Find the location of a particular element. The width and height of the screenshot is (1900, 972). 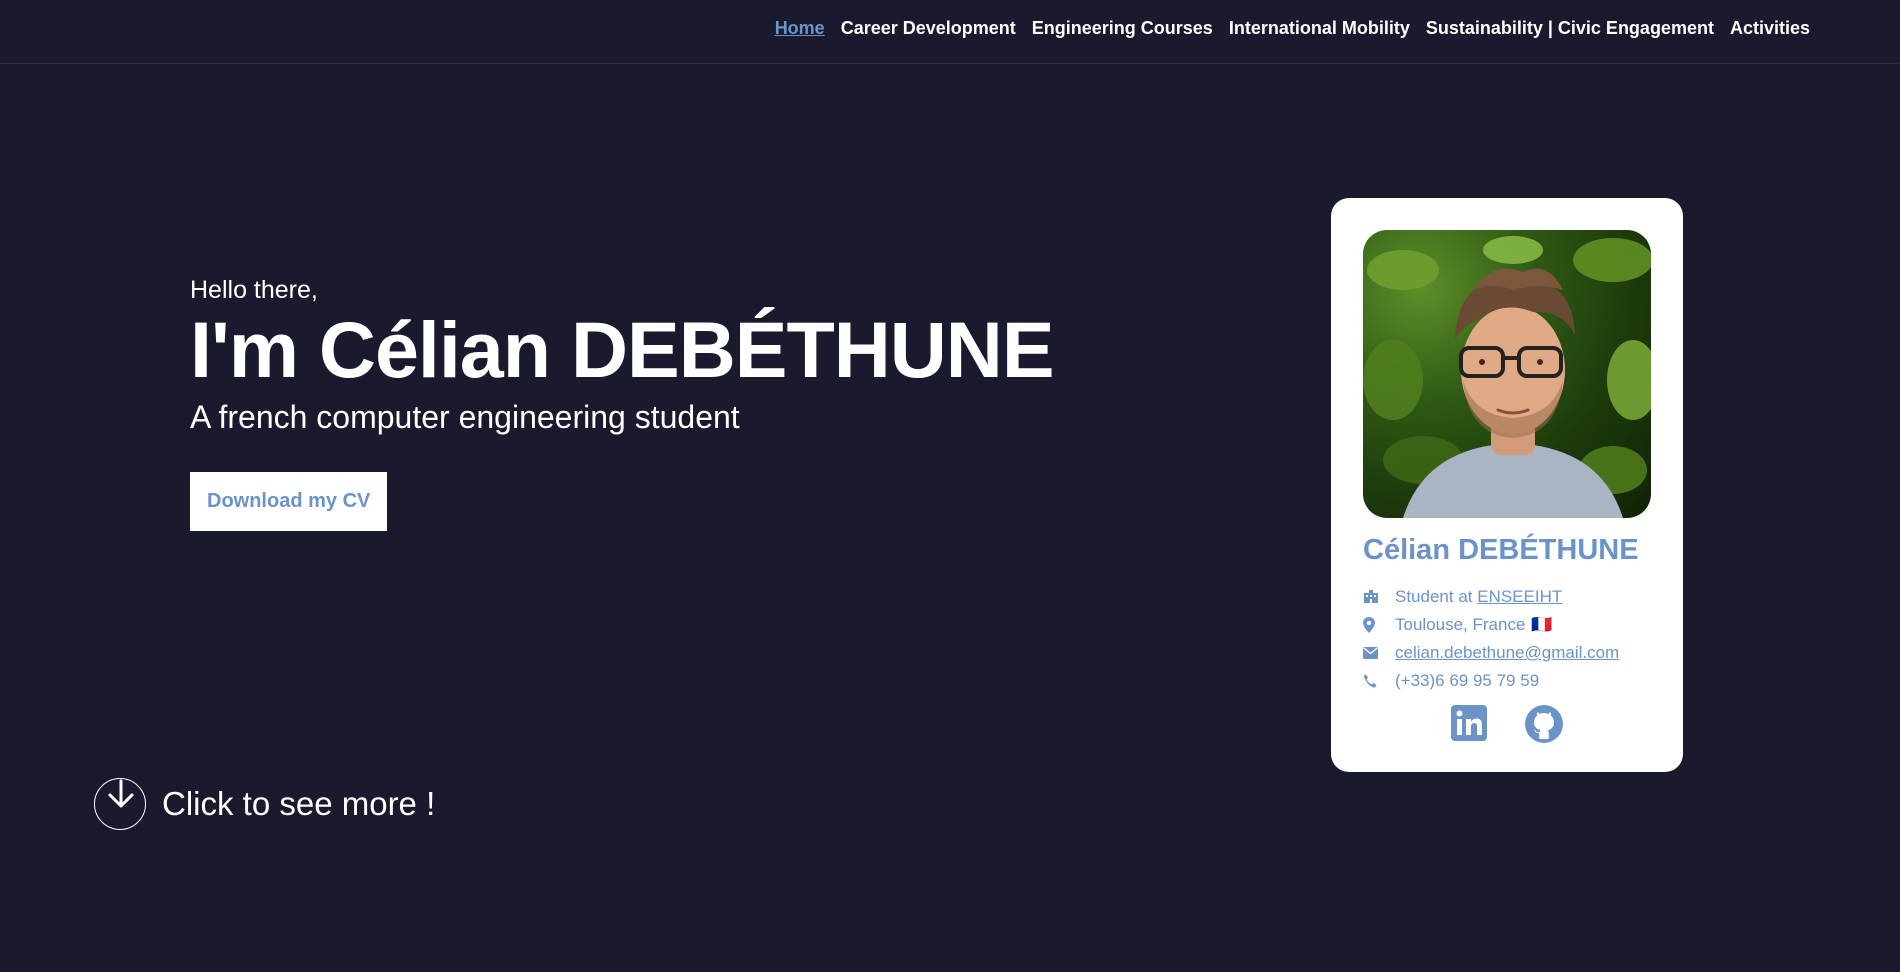

email-row: celian.debethune@gmail.com is located at coordinates (1507, 653).